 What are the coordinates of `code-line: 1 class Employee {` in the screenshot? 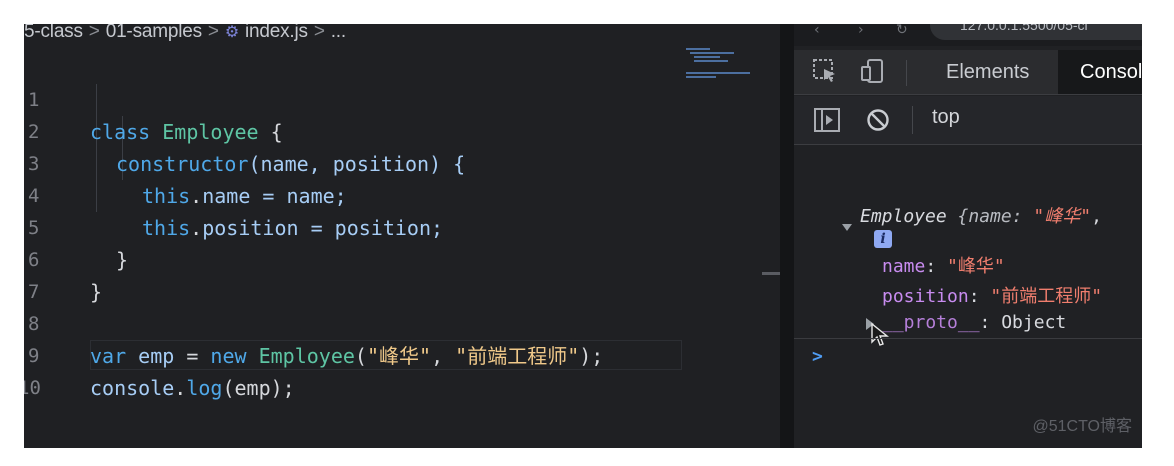 It's located at (402, 98).